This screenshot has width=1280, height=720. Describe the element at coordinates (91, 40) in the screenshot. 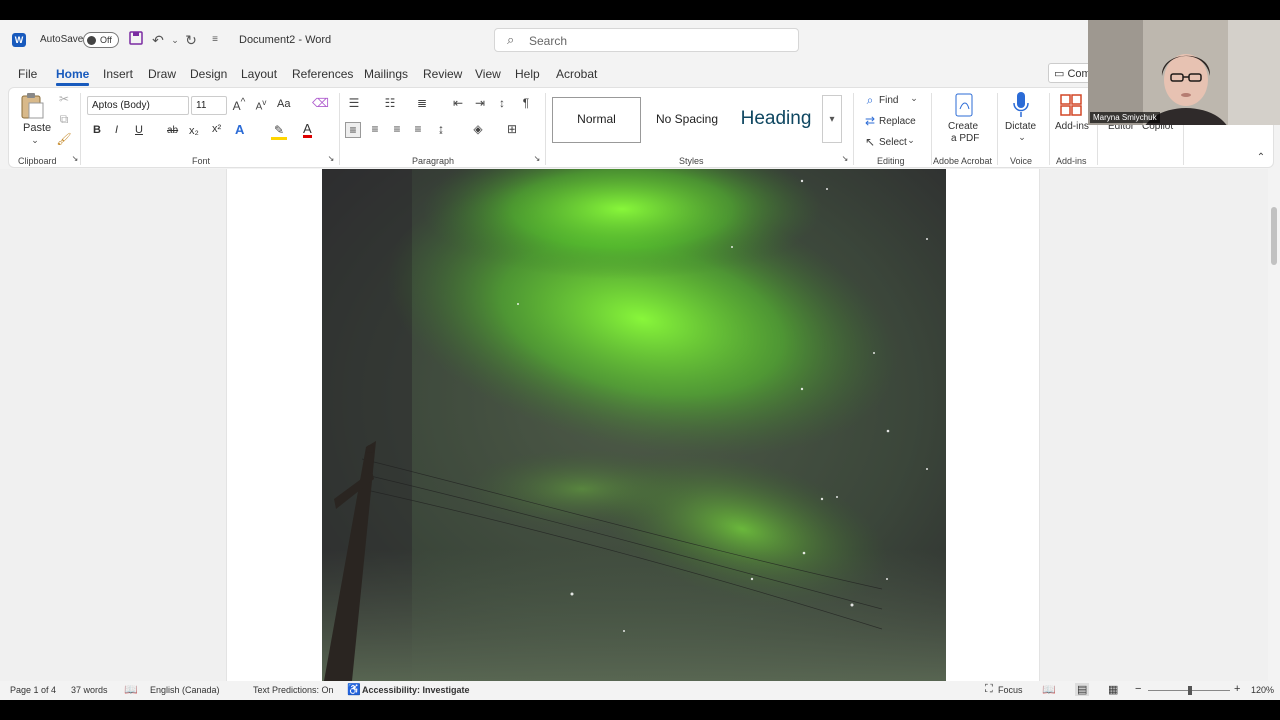

I see `toggle-knob` at that location.